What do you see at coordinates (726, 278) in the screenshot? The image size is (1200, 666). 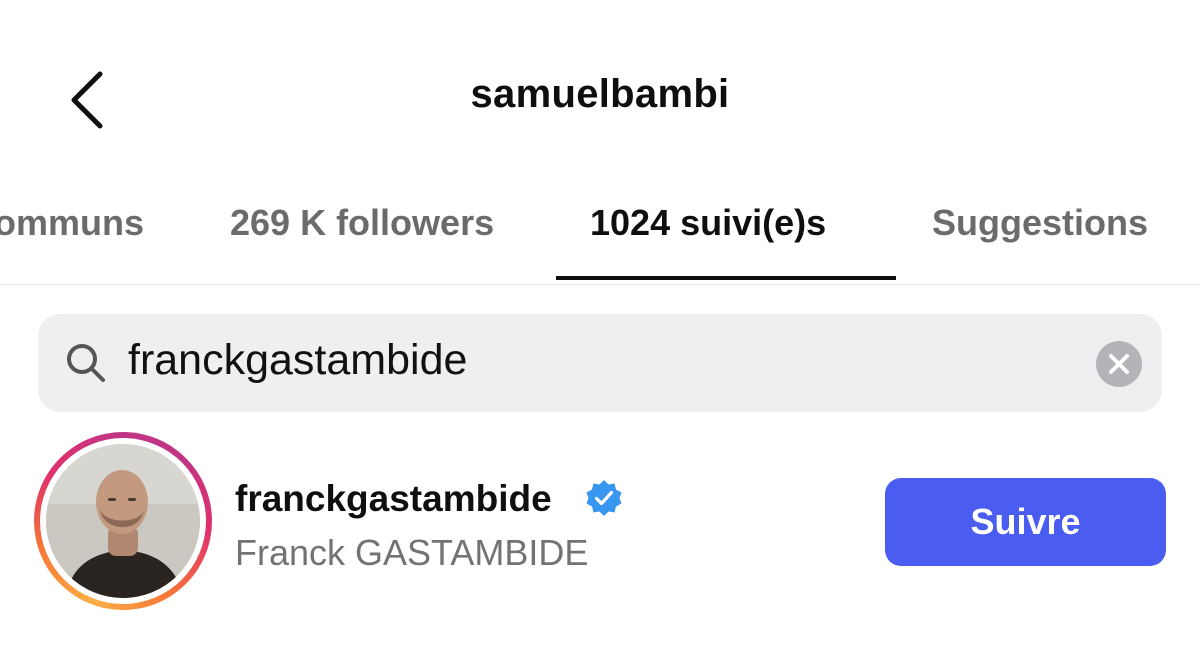 I see `active-tab-indicator` at bounding box center [726, 278].